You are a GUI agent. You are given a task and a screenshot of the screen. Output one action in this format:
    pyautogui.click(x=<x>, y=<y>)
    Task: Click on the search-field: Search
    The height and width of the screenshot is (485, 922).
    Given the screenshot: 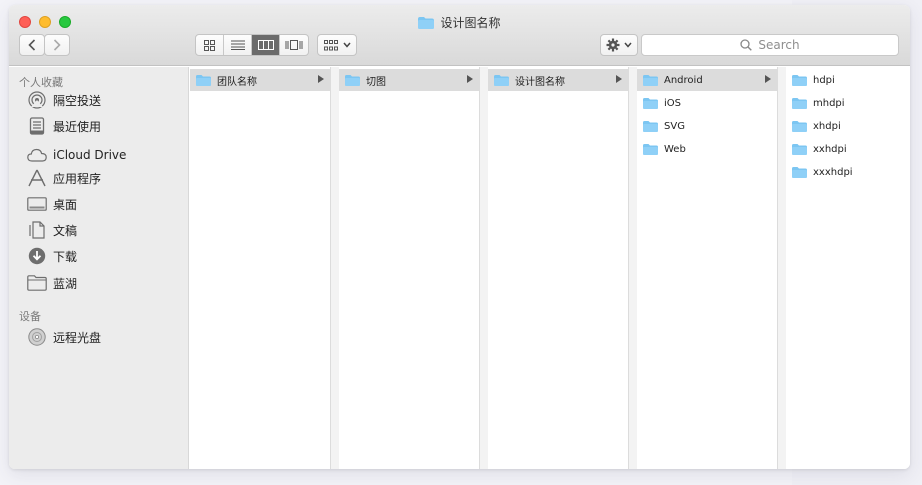 What is the action you would take?
    pyautogui.click(x=770, y=45)
    